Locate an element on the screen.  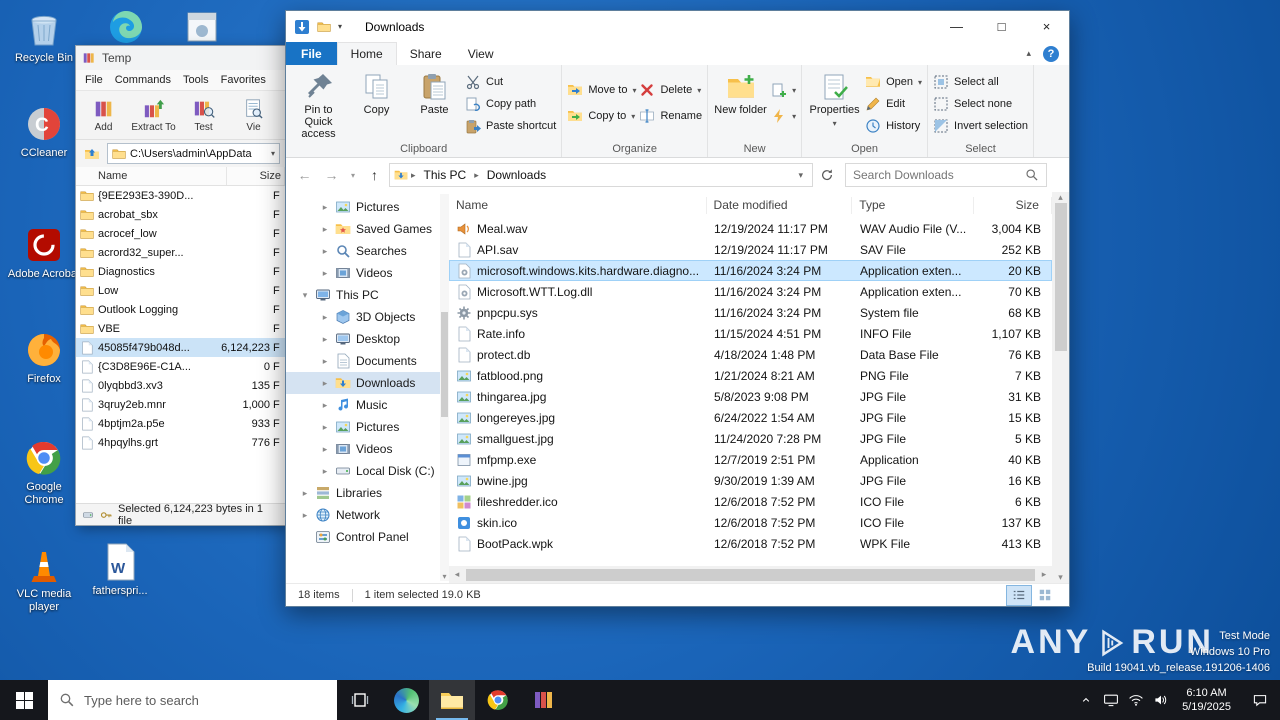
tab-view: View is located at coordinates (481, 53).